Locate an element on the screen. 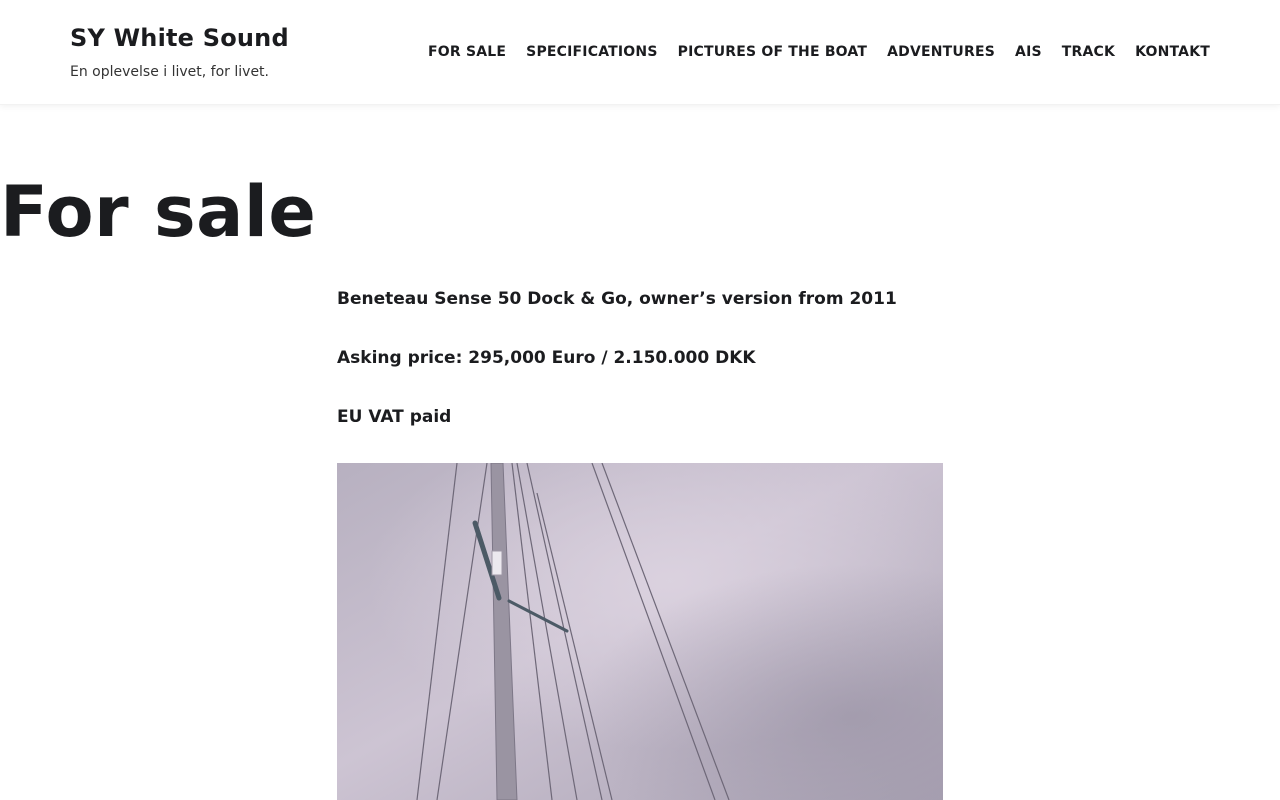  site-title-link: SY White Sound is located at coordinates (179, 38).